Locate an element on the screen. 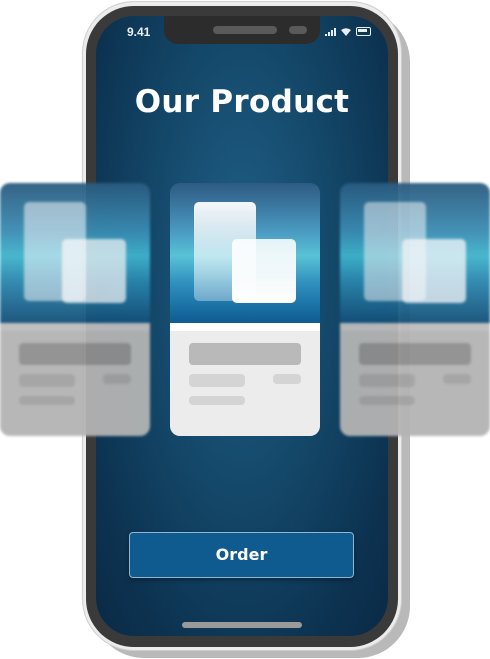 This screenshot has width=490, height=659. page-title: Our Product is located at coordinates (242, 102).